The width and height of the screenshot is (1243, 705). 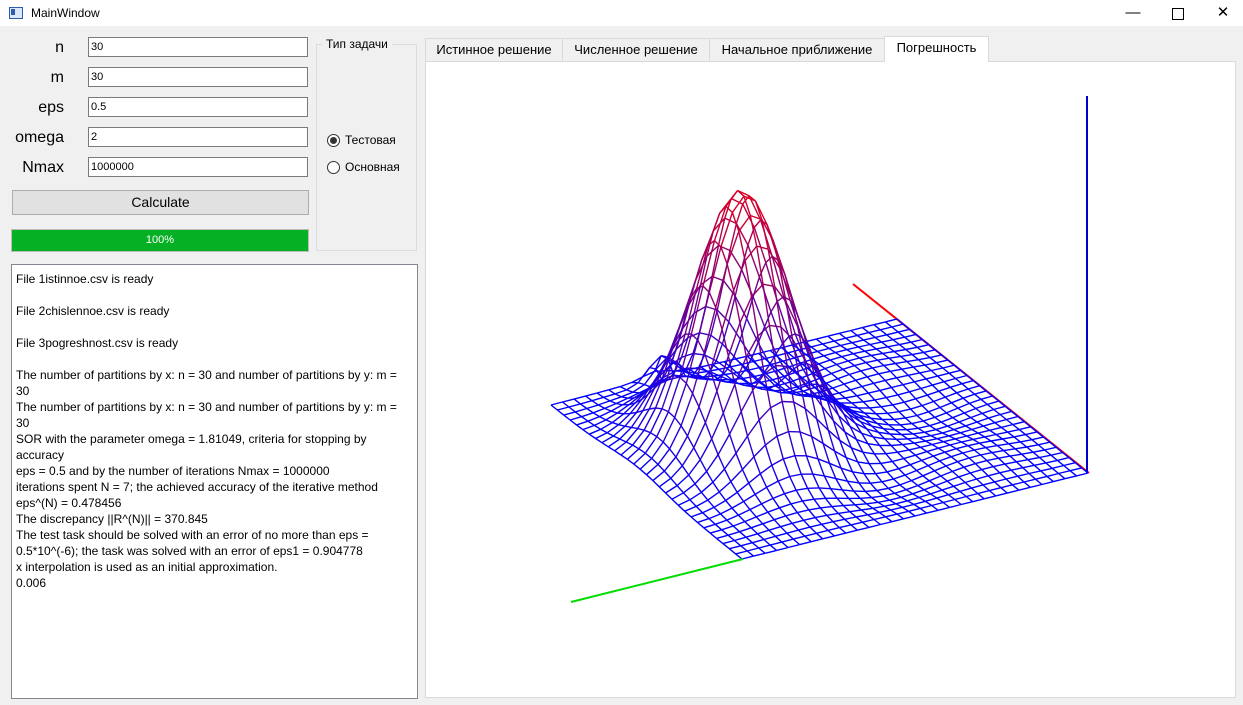 I want to click on radio-main-button, so click(x=333, y=167).